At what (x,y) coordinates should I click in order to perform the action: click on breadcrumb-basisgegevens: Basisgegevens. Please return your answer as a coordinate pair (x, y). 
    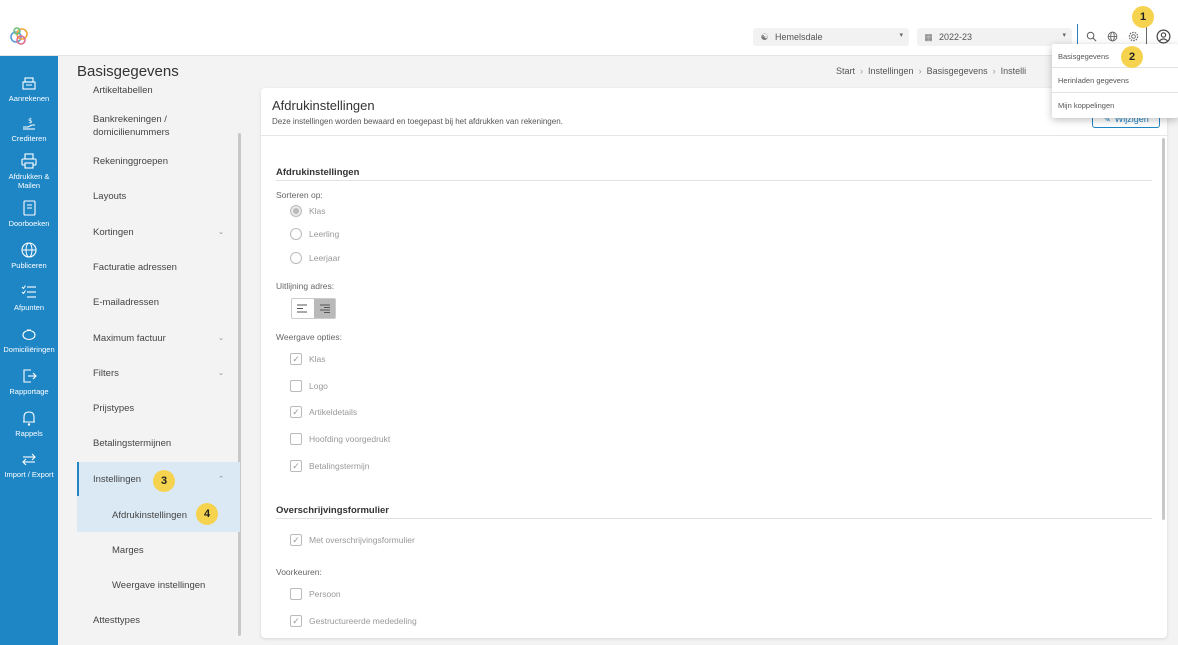
    Looking at the image, I should click on (957, 71).